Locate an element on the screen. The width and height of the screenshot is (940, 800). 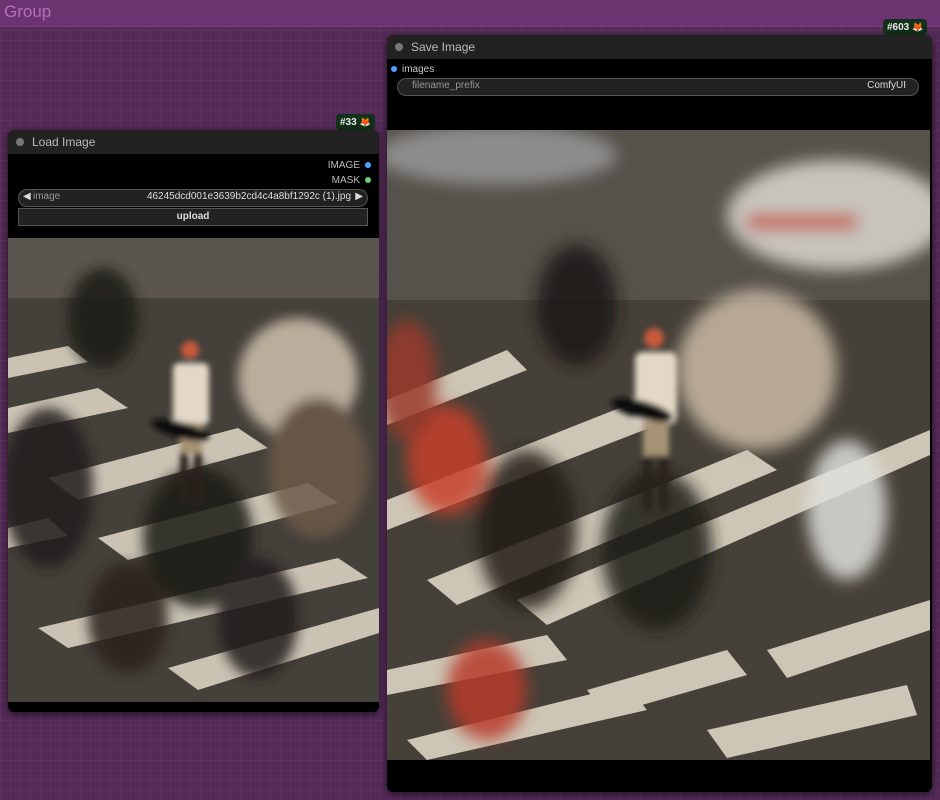
filename-prefix-widget: filename_prefix ComfyUI is located at coordinates (658, 87).